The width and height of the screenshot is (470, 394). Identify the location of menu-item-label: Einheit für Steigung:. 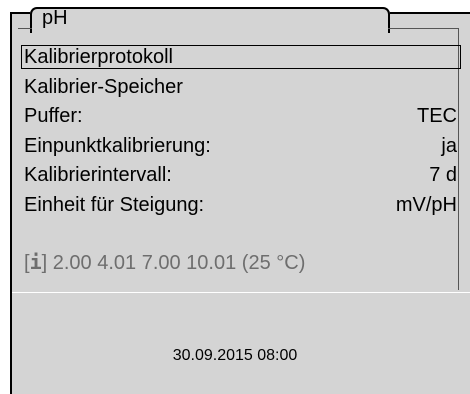
(114, 205).